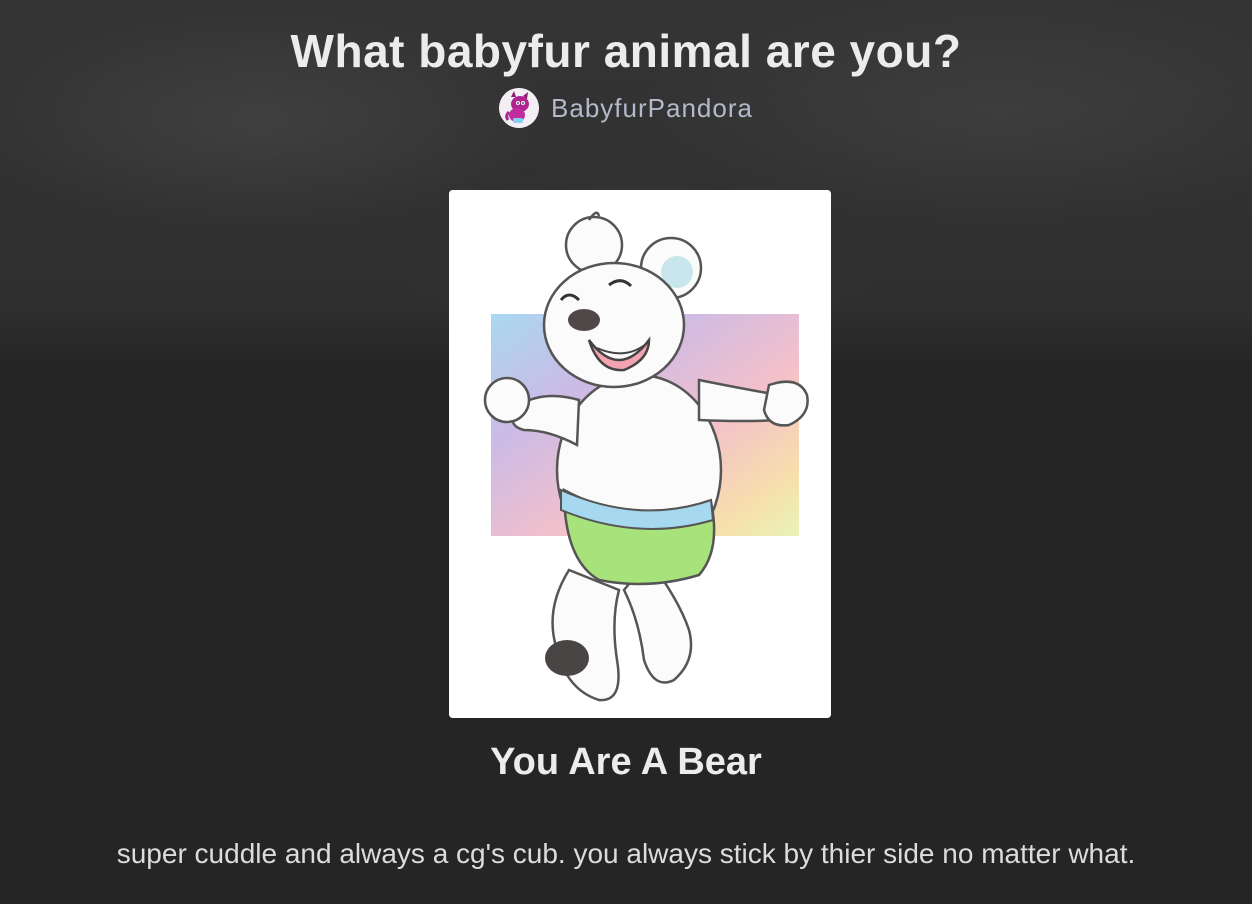 Image resolution: width=1252 pixels, height=904 pixels. I want to click on quiz-title: What babyfur animal are you?, so click(626, 51).